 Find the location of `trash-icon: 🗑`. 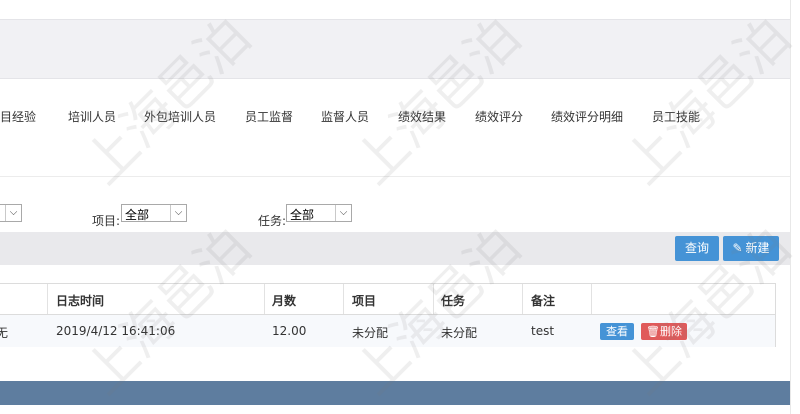

trash-icon: 🗑 is located at coordinates (653, 331).